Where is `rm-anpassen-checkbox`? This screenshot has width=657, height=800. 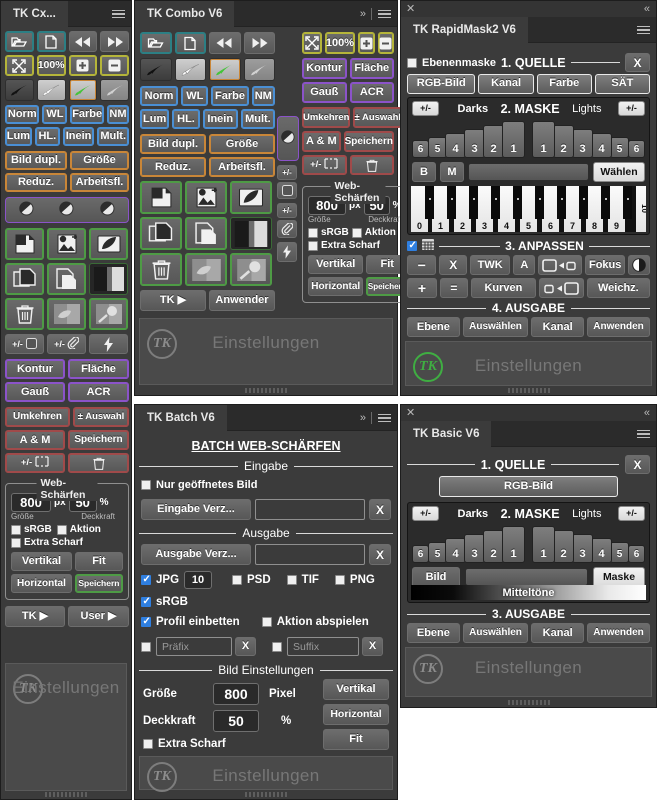
rm-anpassen-checkbox is located at coordinates (412, 245).